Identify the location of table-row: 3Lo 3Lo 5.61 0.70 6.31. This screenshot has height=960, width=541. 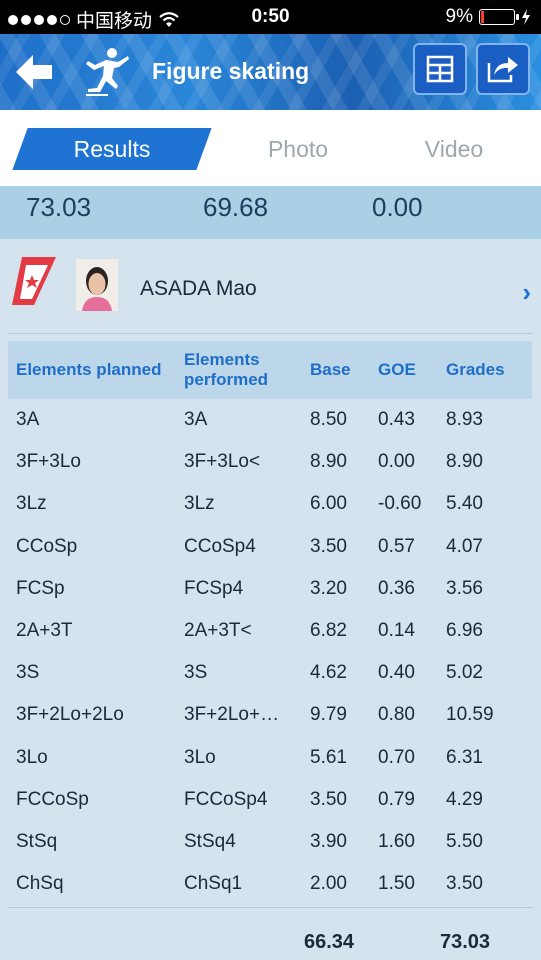
(270, 758).